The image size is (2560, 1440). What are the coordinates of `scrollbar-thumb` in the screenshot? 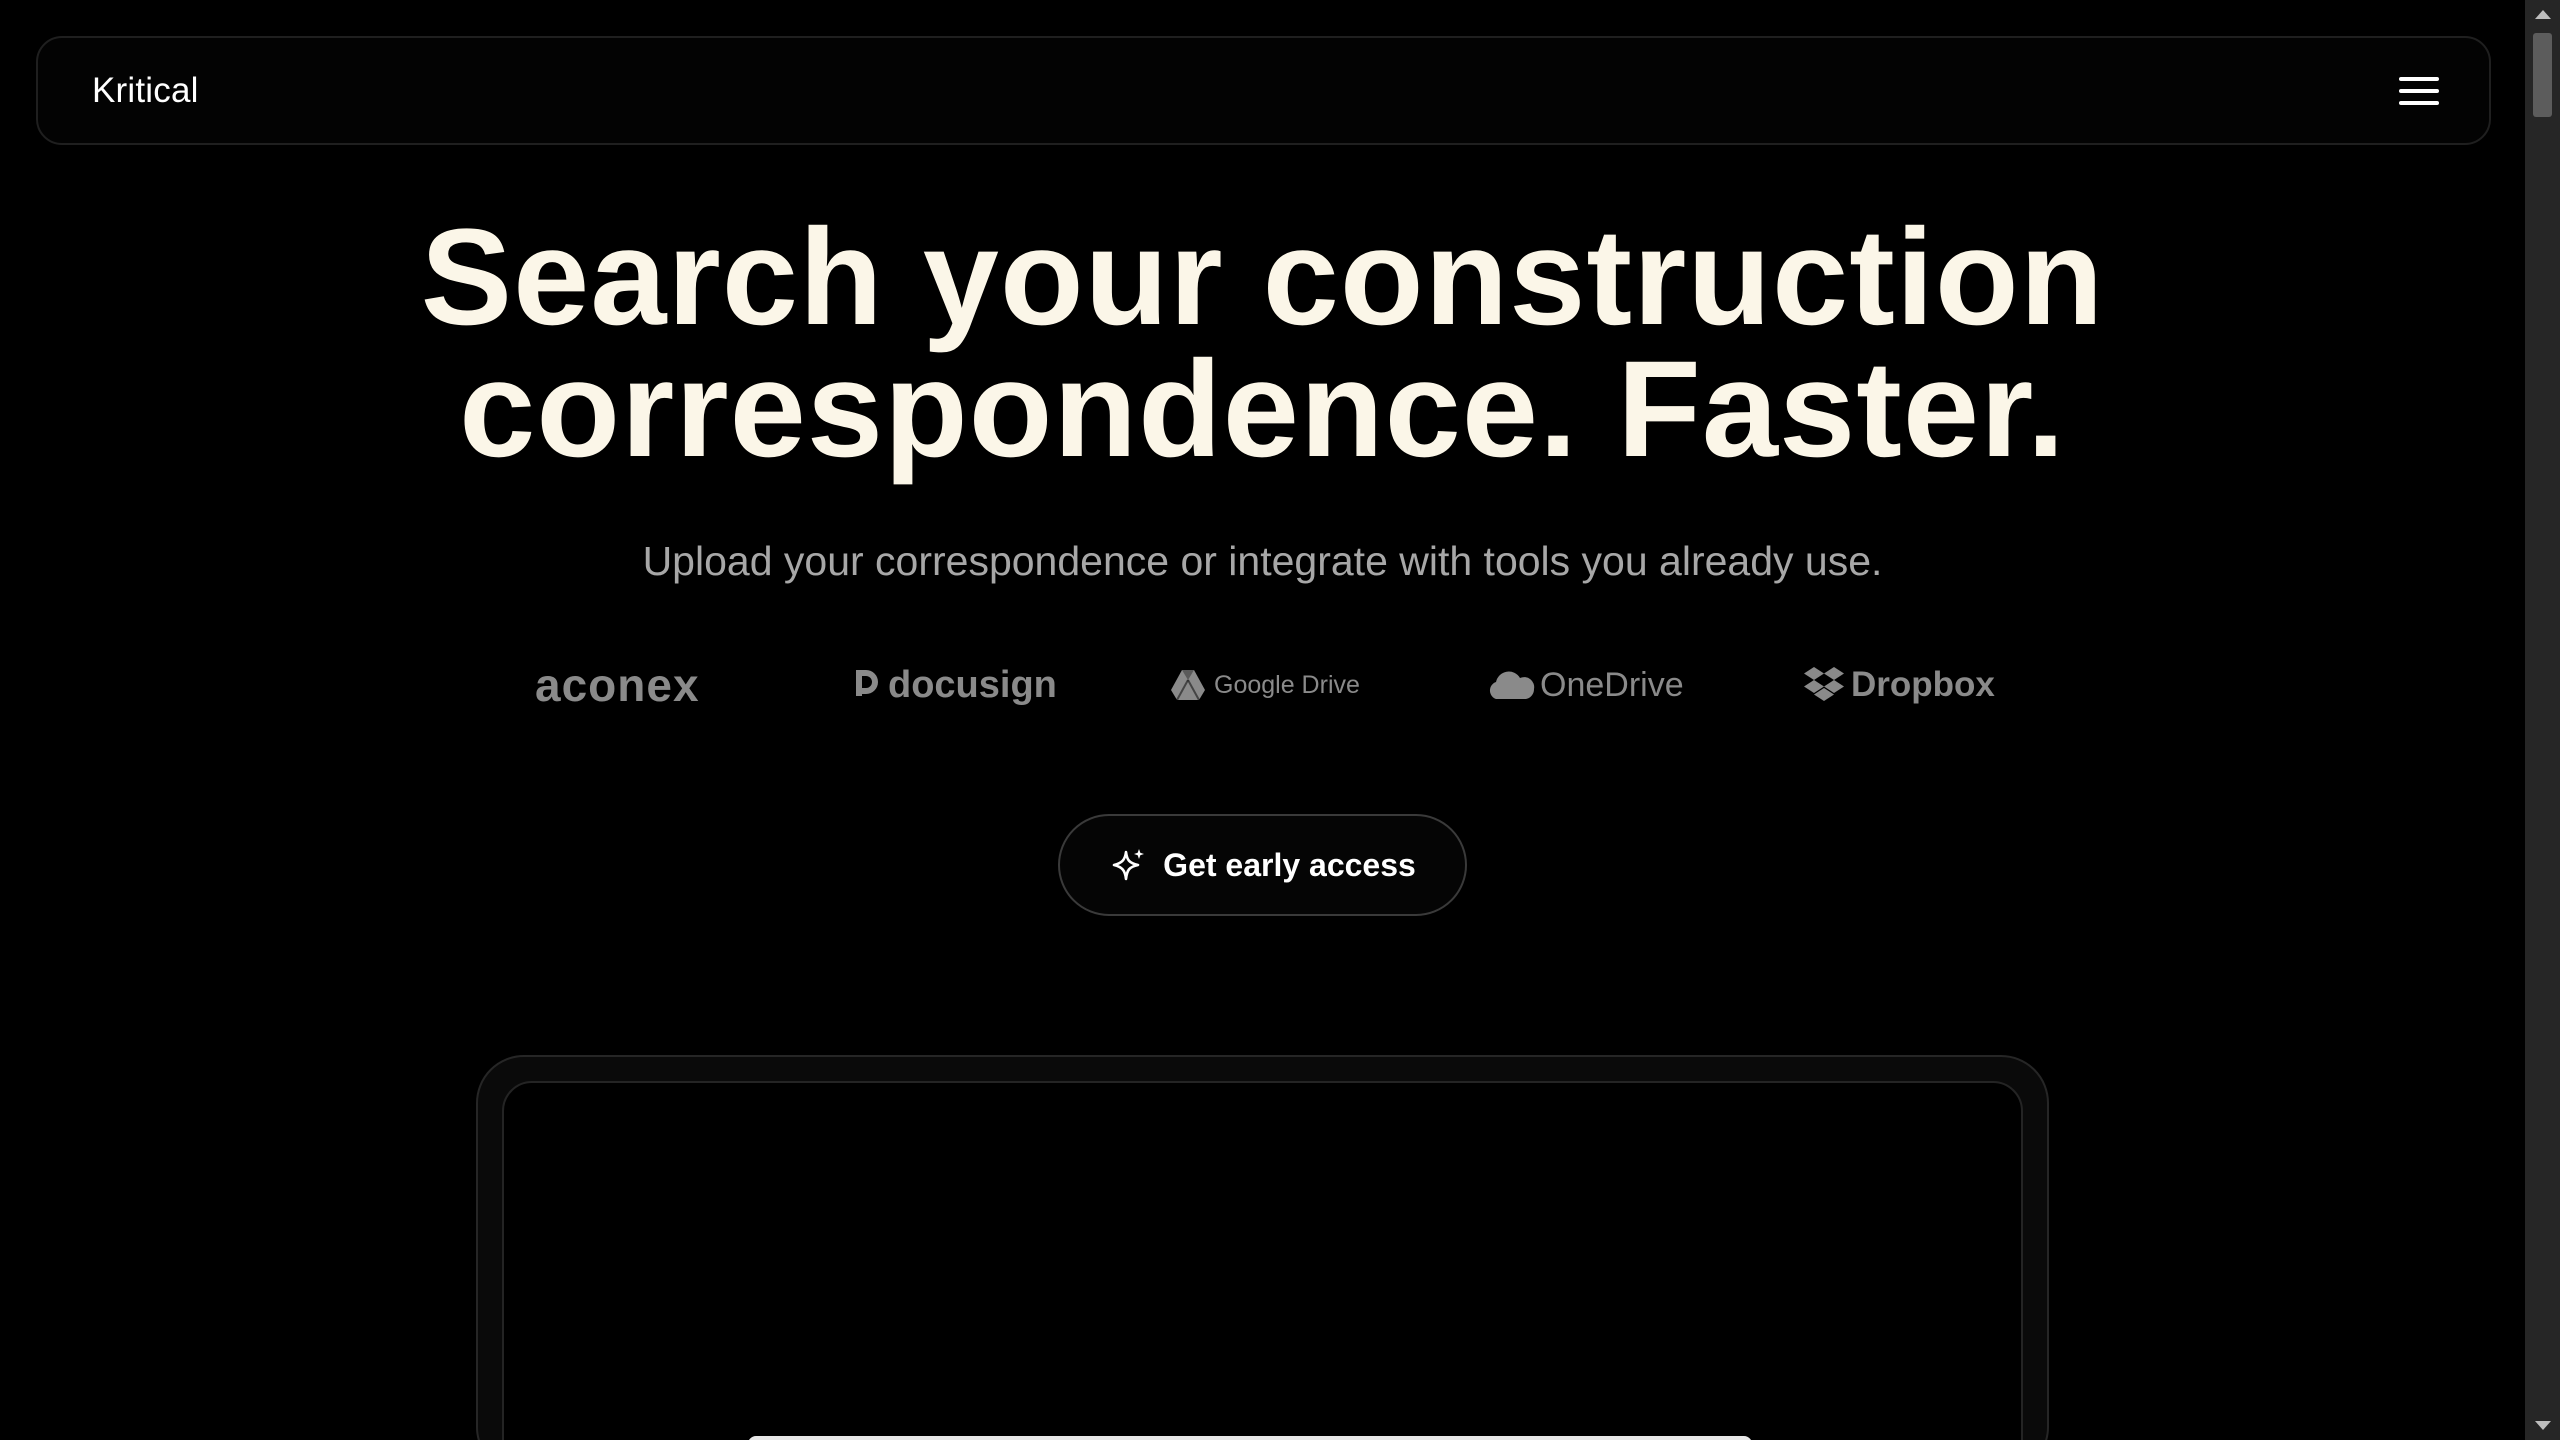 It's located at (2542, 75).